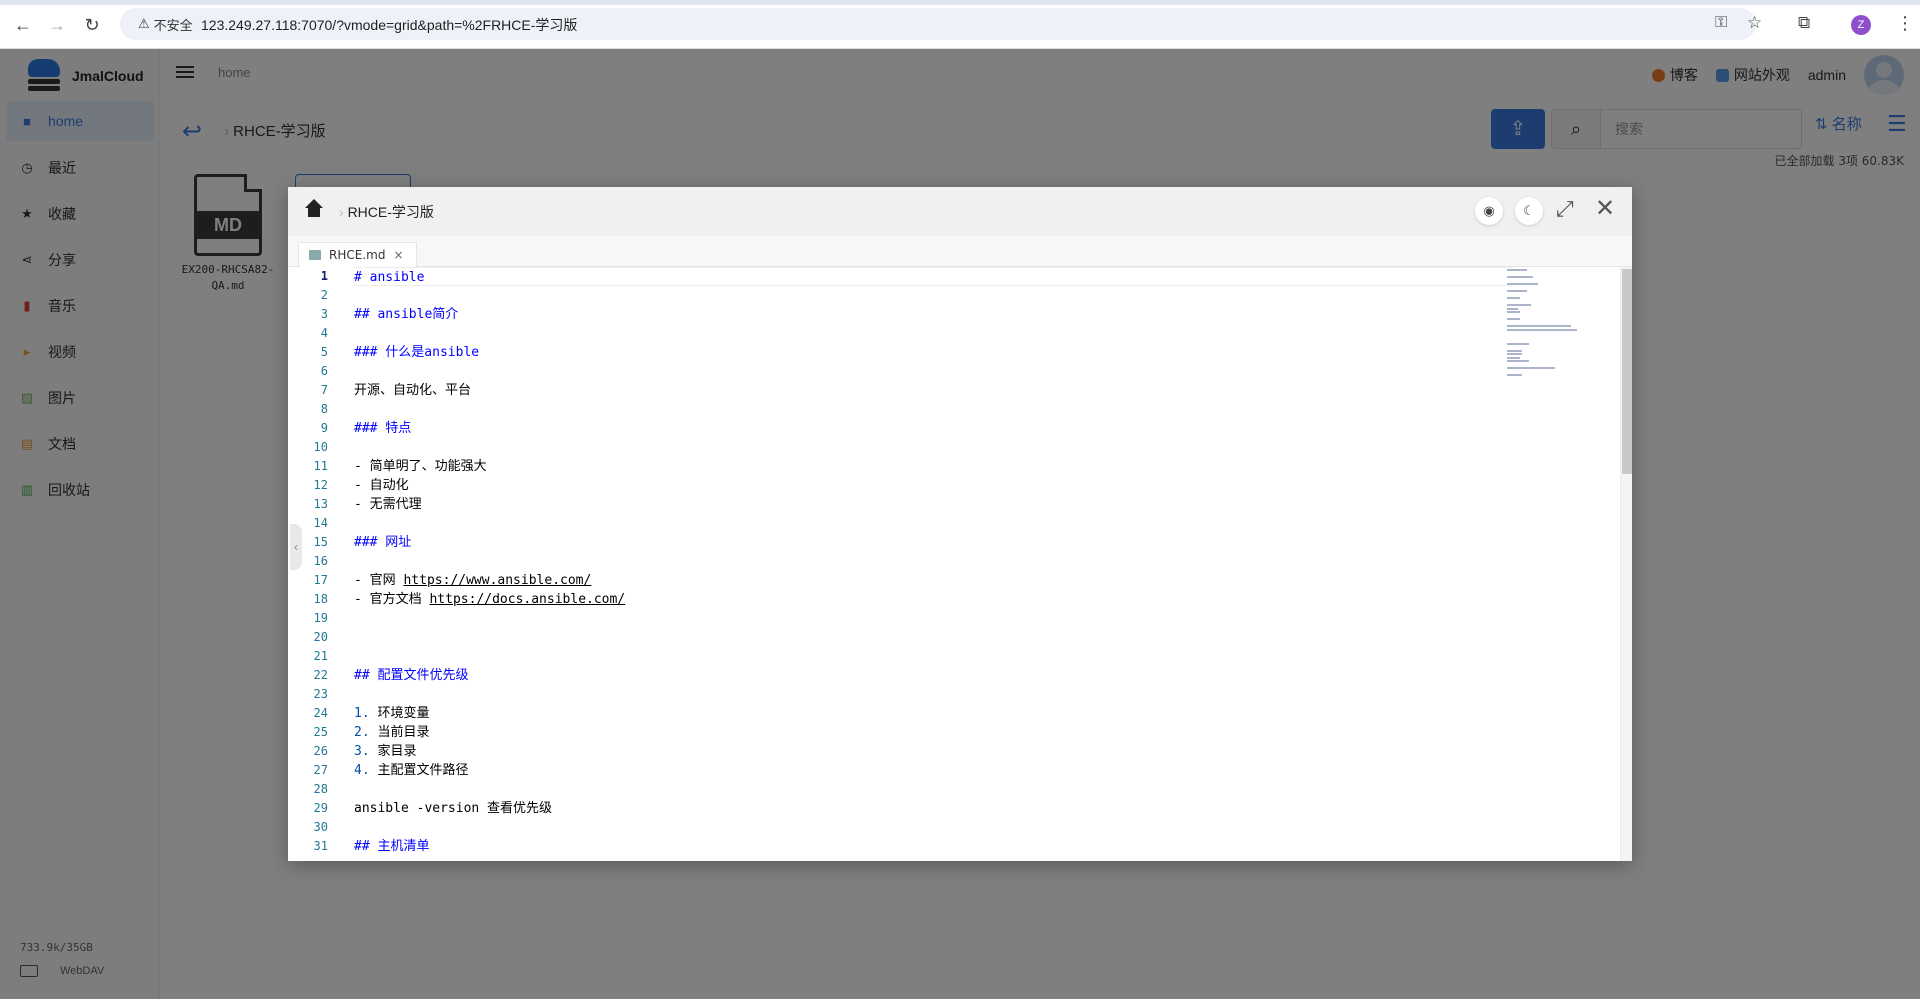 The image size is (1920, 999). What do you see at coordinates (320, 751) in the screenshot?
I see `line-number: 26` at bounding box center [320, 751].